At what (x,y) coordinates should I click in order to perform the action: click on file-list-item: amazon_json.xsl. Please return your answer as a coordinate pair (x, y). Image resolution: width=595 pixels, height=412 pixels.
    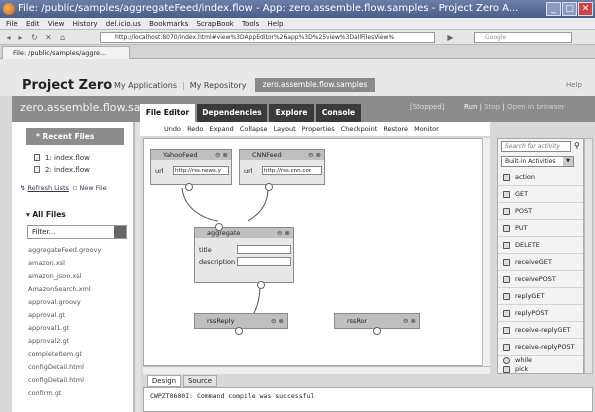
    Looking at the image, I should click on (54, 276).